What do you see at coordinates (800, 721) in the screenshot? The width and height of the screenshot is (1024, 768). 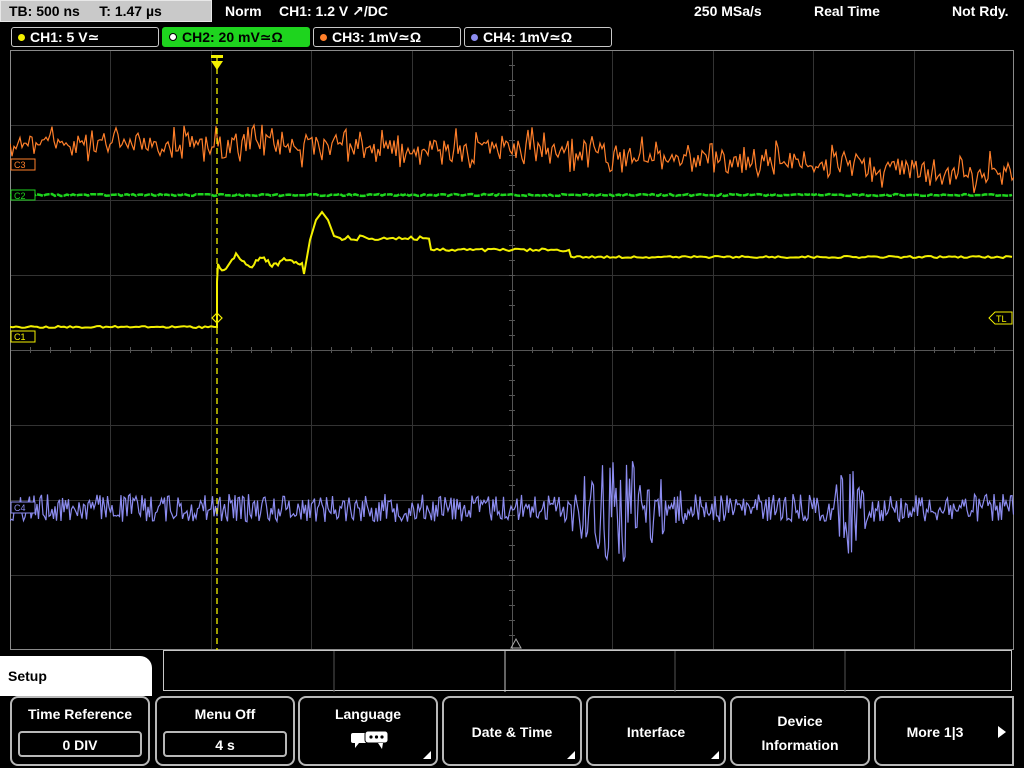 I see `softkey-title: Device` at bounding box center [800, 721].